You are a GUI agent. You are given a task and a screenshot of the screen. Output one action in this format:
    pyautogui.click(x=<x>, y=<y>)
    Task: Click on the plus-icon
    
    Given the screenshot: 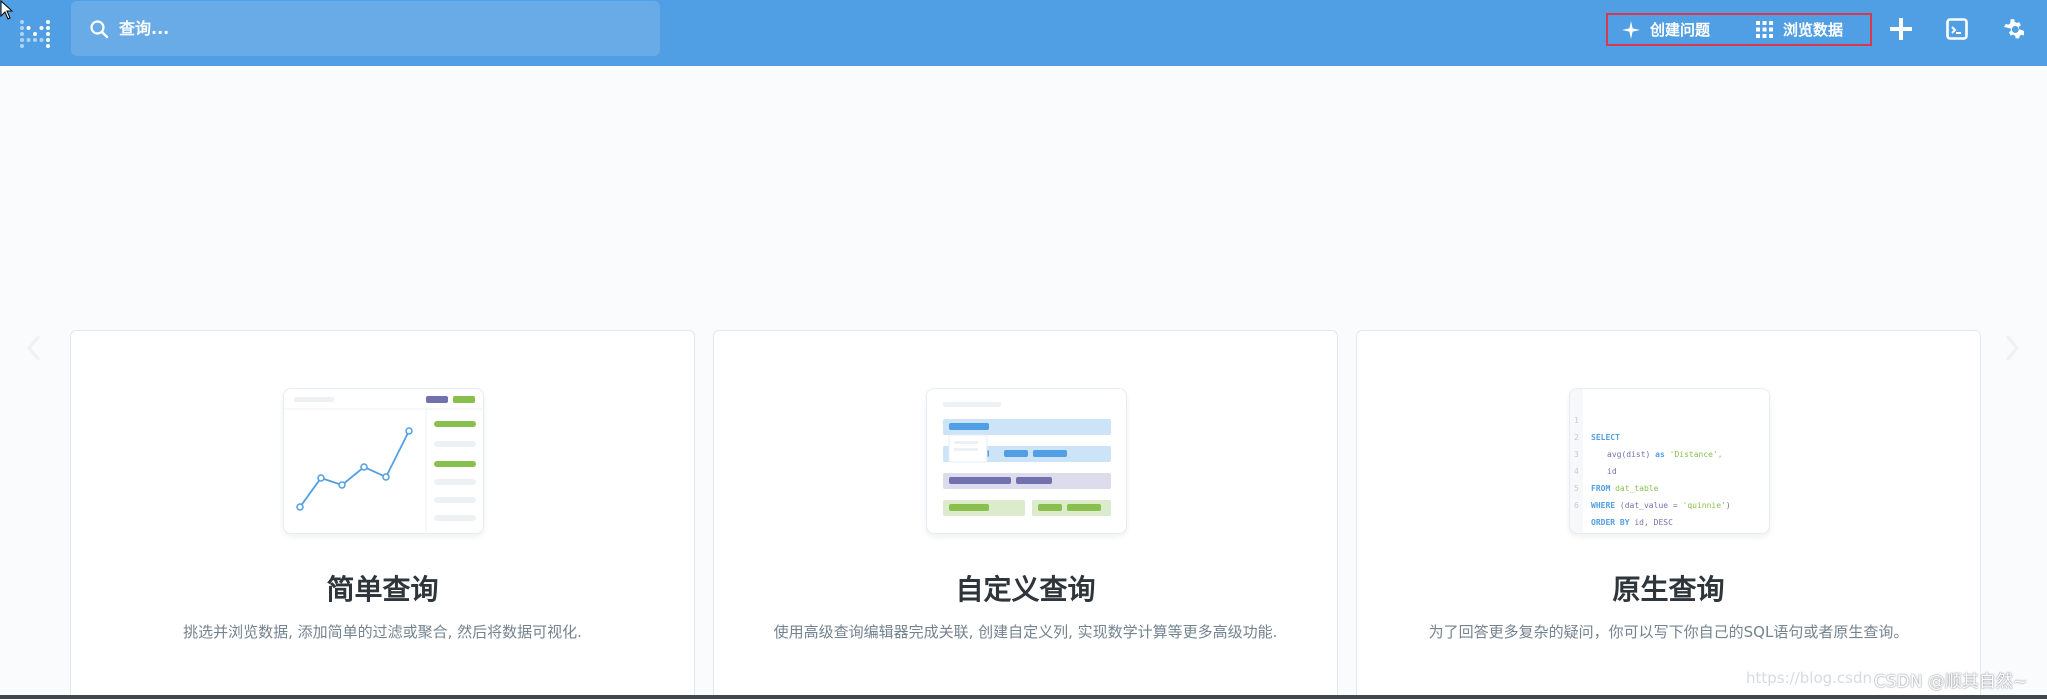 What is the action you would take?
    pyautogui.click(x=1901, y=29)
    